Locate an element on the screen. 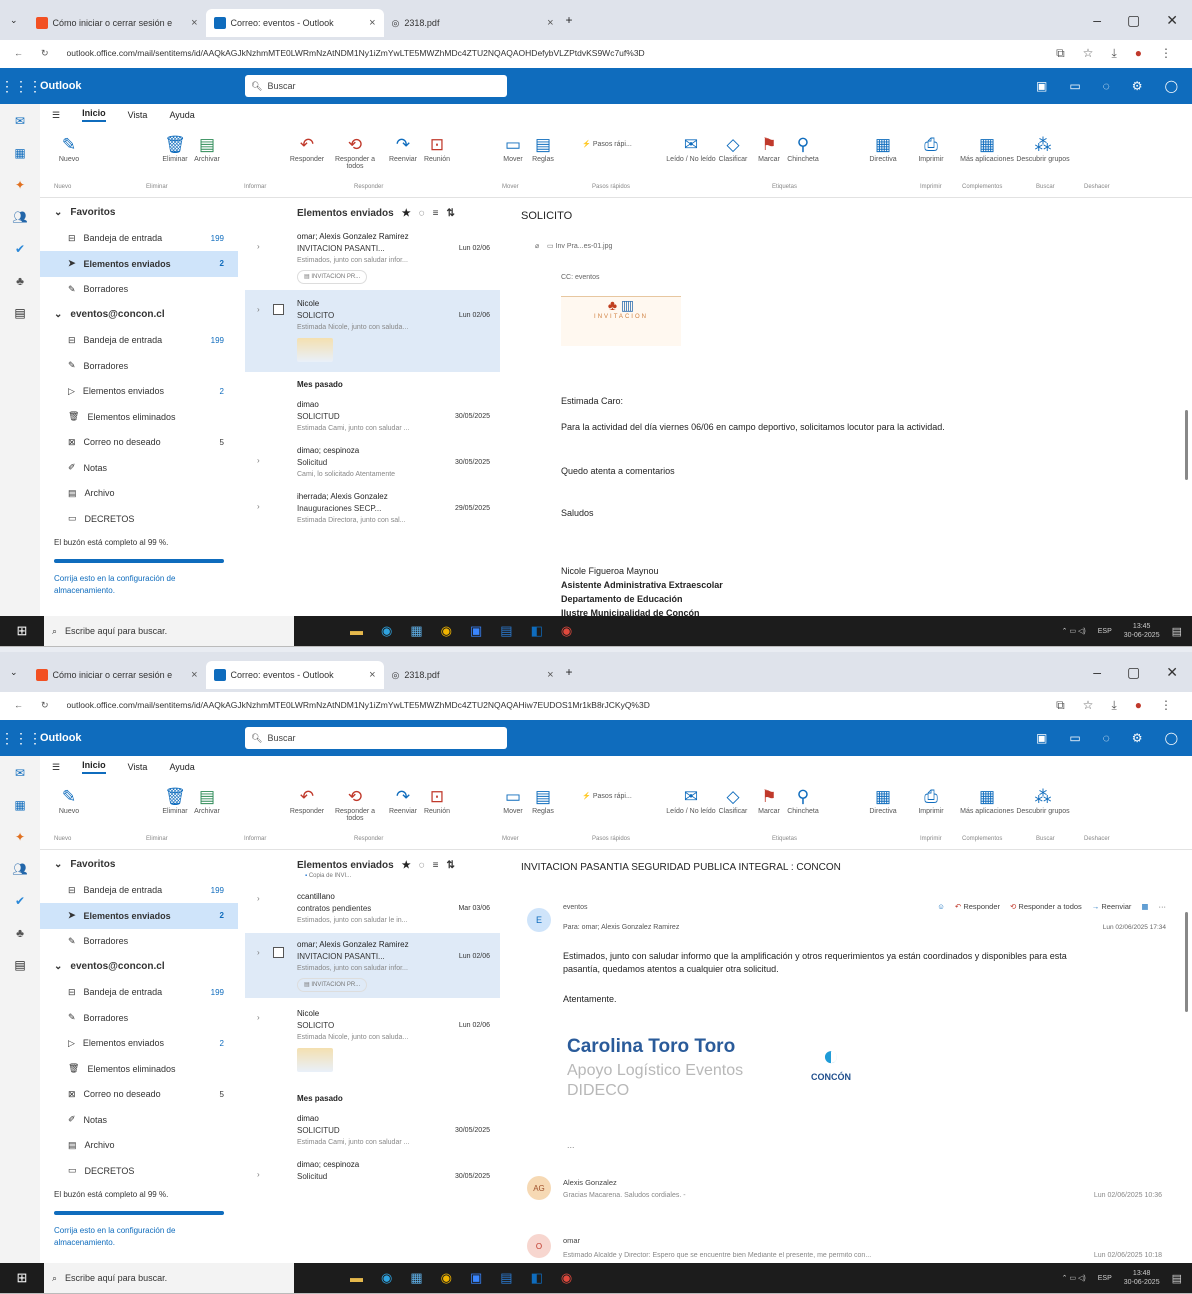 This screenshot has height=1294, width=1192. back-icon: ← is located at coordinates (18, 705).